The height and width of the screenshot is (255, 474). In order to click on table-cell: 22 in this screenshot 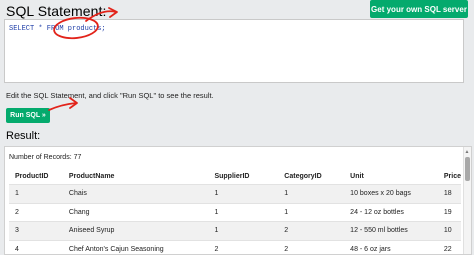, I will do `click(449, 246)`.